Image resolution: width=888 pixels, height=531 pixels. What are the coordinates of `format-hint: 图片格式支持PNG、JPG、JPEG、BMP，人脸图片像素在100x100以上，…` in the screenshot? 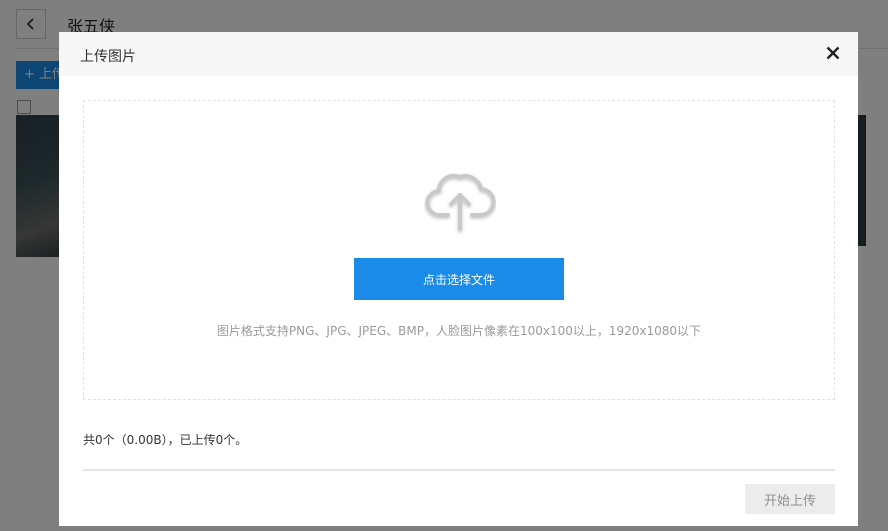 It's located at (459, 331).